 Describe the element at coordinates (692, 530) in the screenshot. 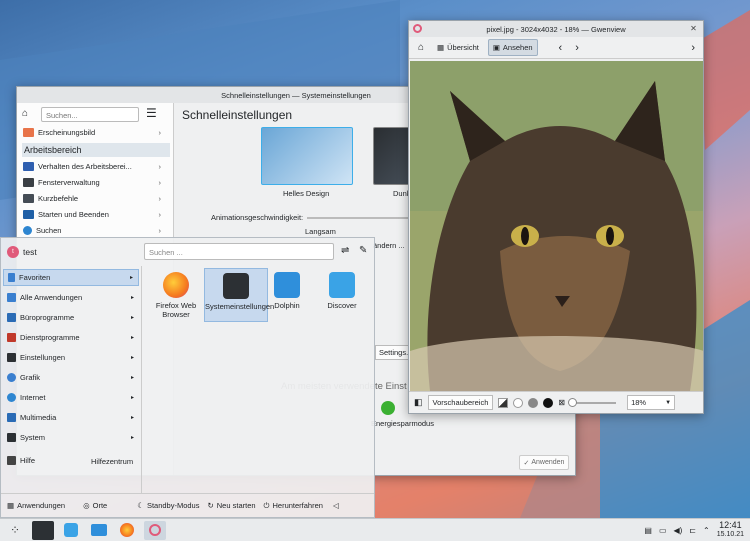

I see `network-icon: ⊏` at that location.